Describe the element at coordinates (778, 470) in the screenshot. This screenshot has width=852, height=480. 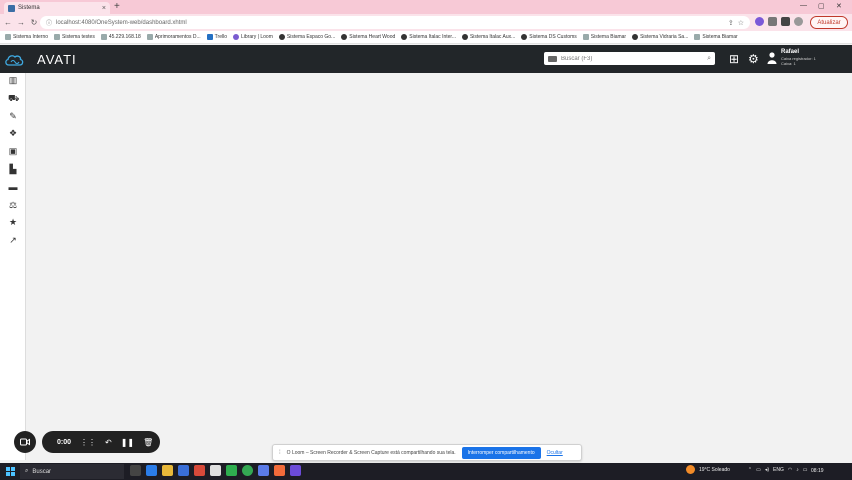
I see `language-indicator: ENG` at that location.